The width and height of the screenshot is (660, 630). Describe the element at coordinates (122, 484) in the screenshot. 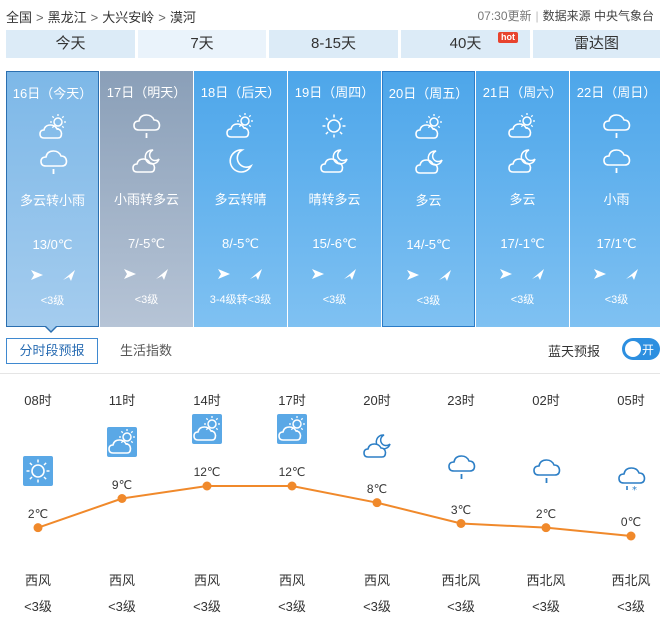

I see `hour-temp: 9℃` at that location.